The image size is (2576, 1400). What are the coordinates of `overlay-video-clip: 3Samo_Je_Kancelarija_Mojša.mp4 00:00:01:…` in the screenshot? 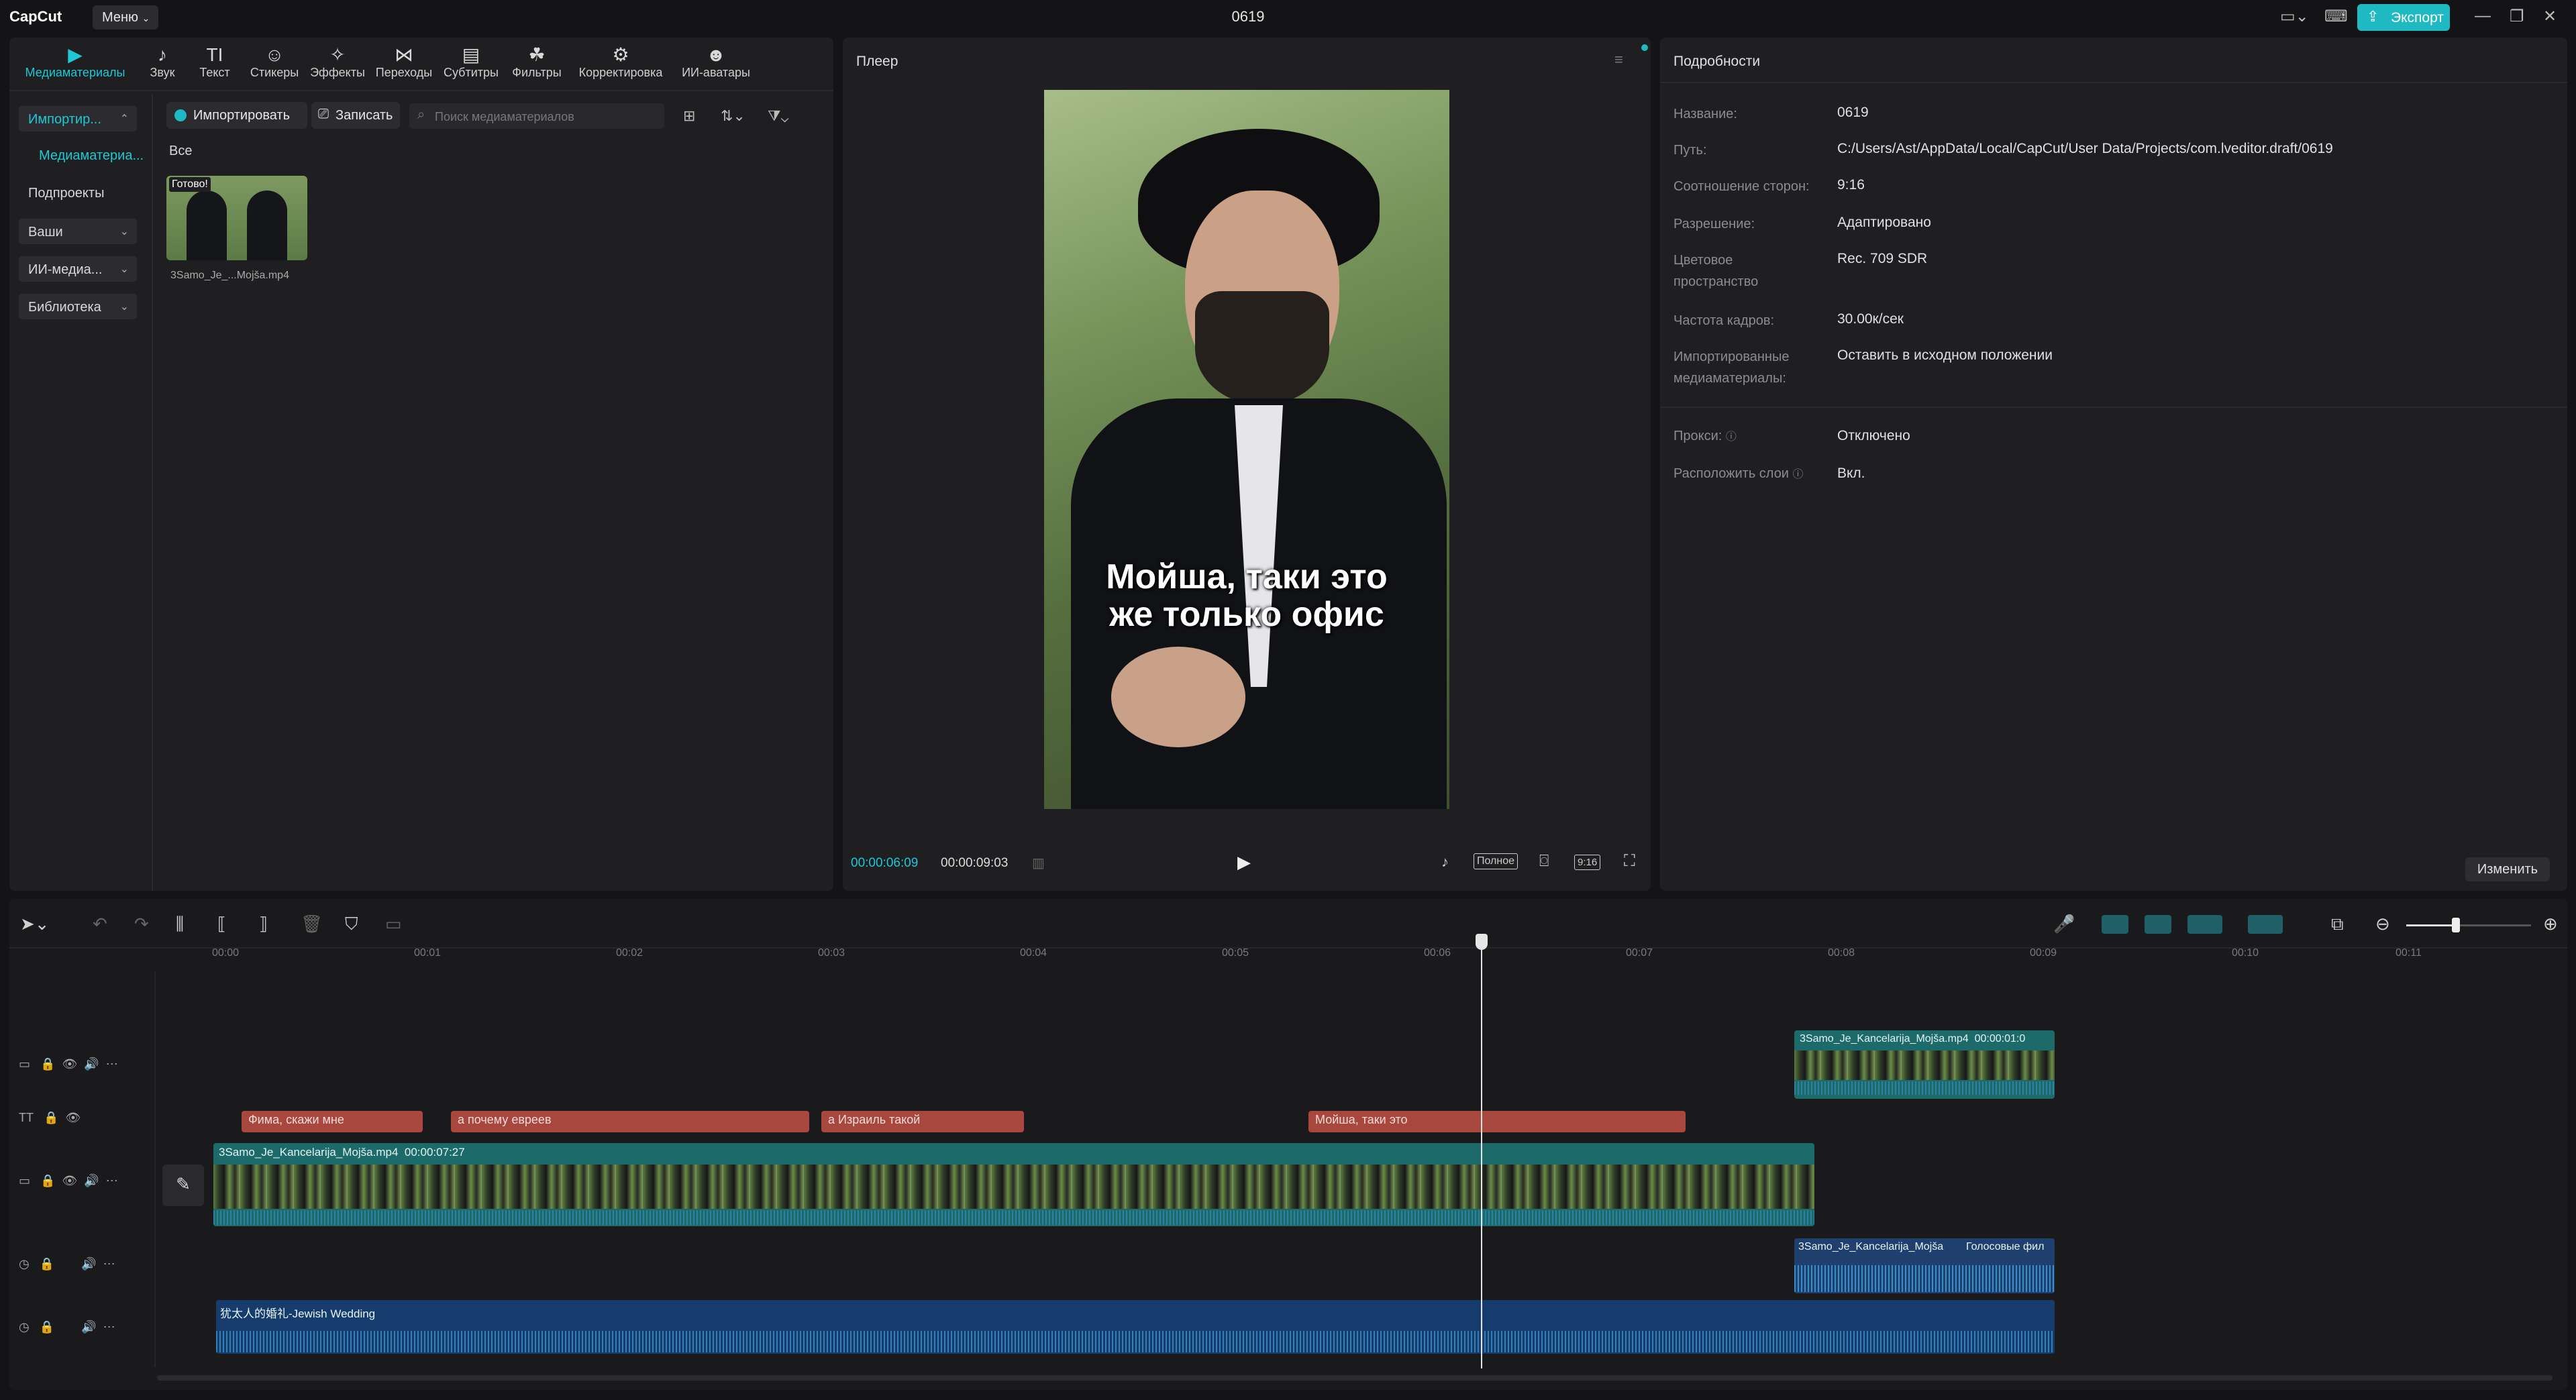 It's located at (1924, 1064).